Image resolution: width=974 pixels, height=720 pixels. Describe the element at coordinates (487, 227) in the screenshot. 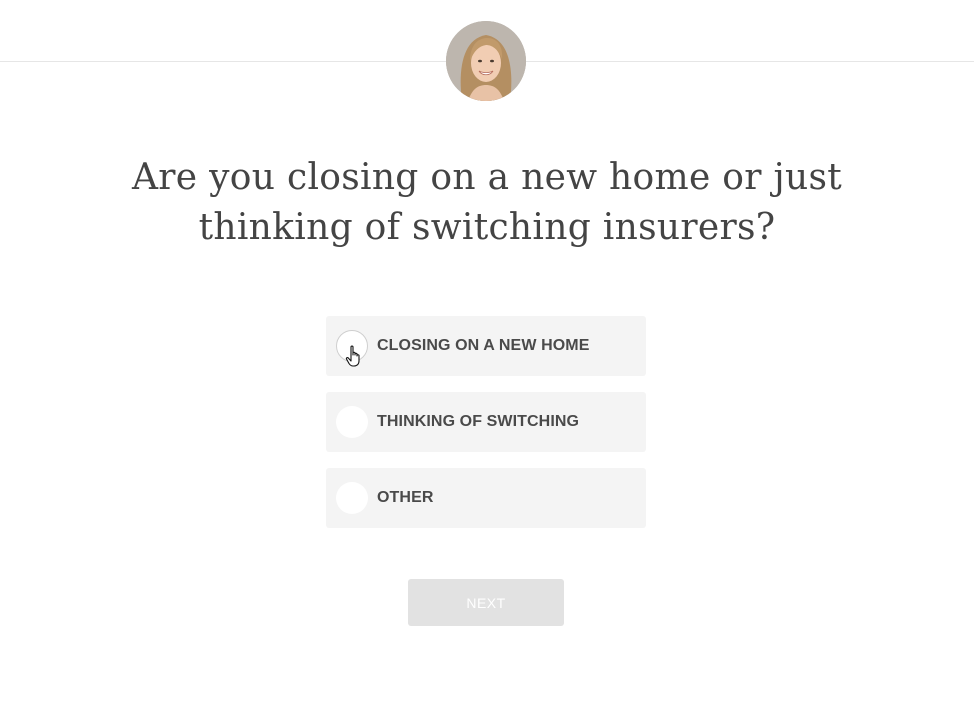

I see `question-line-2: thinking of switching insurers?` at that location.